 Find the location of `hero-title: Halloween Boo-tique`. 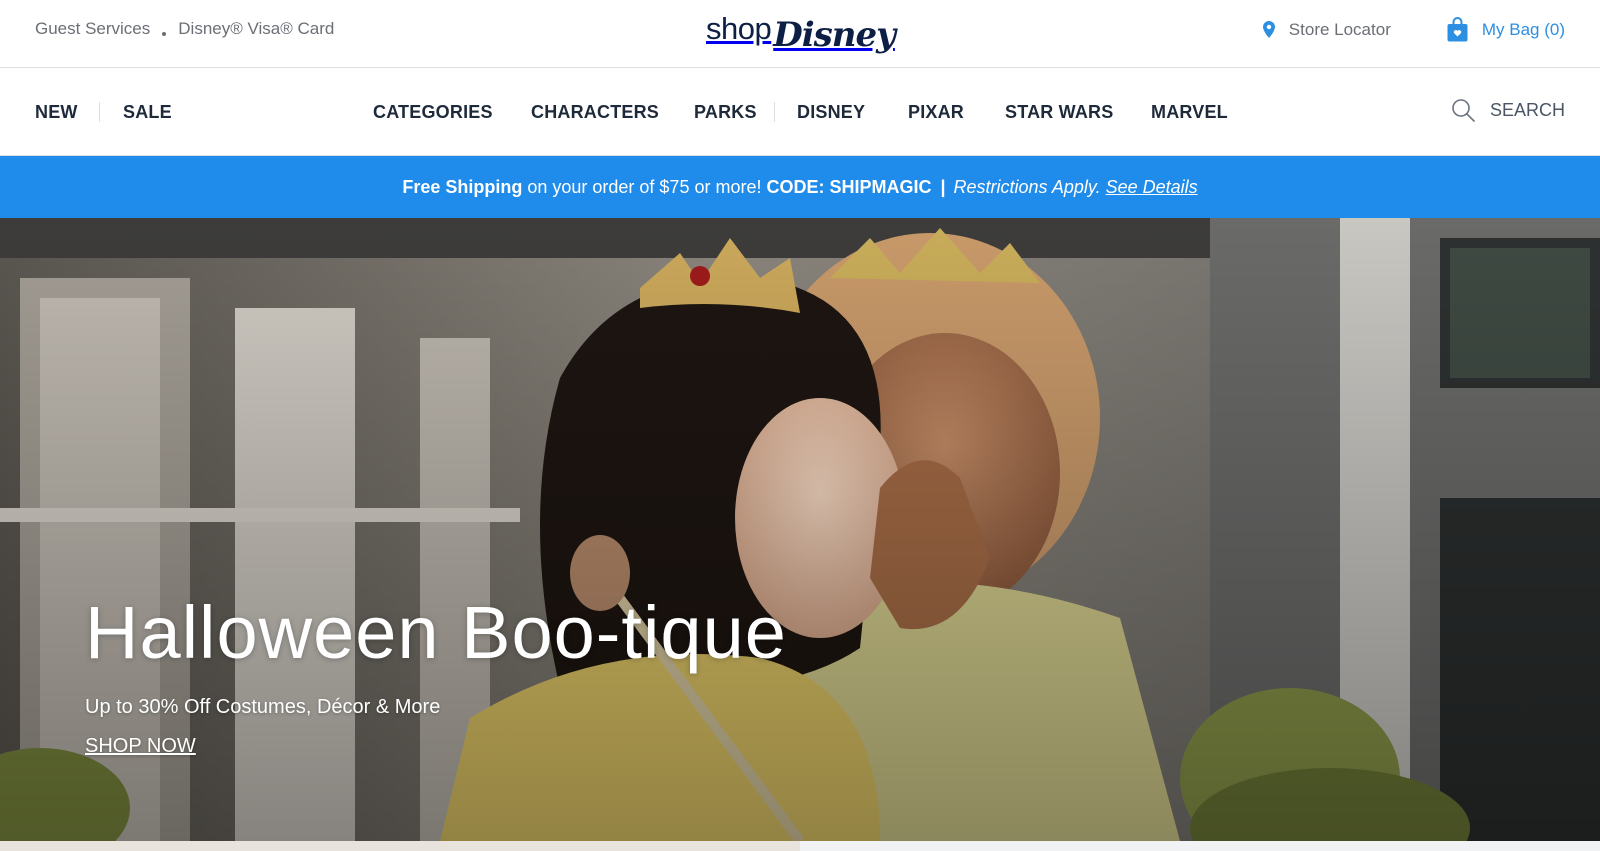

hero-title: Halloween Boo-tique is located at coordinates (436, 632).